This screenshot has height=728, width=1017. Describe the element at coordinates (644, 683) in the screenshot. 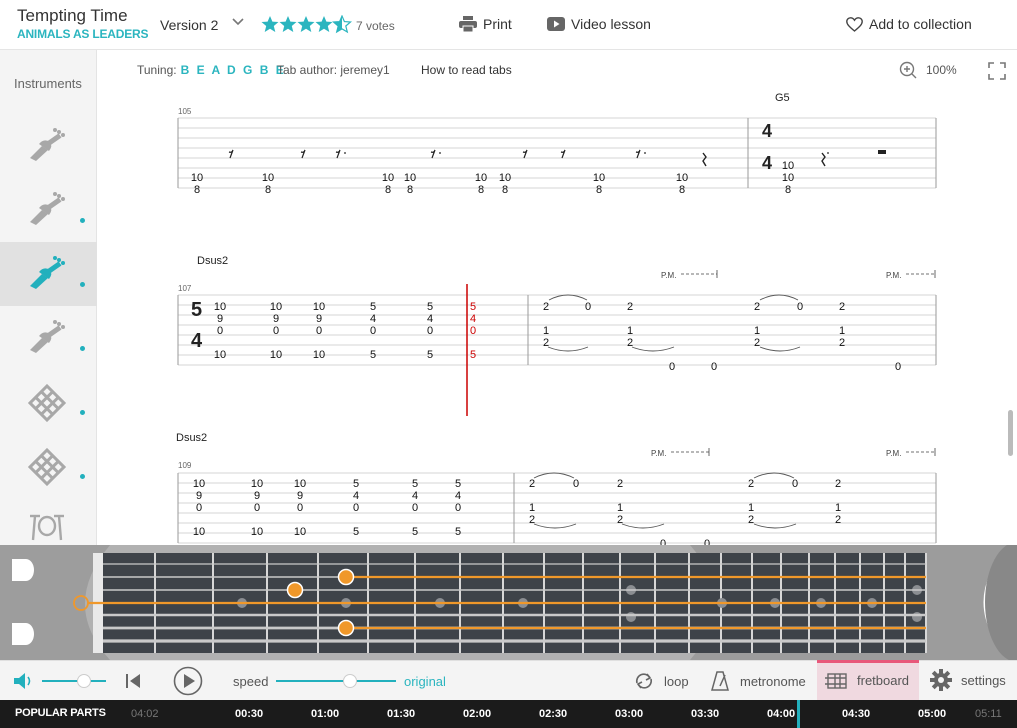

I see `loop-icon` at that location.